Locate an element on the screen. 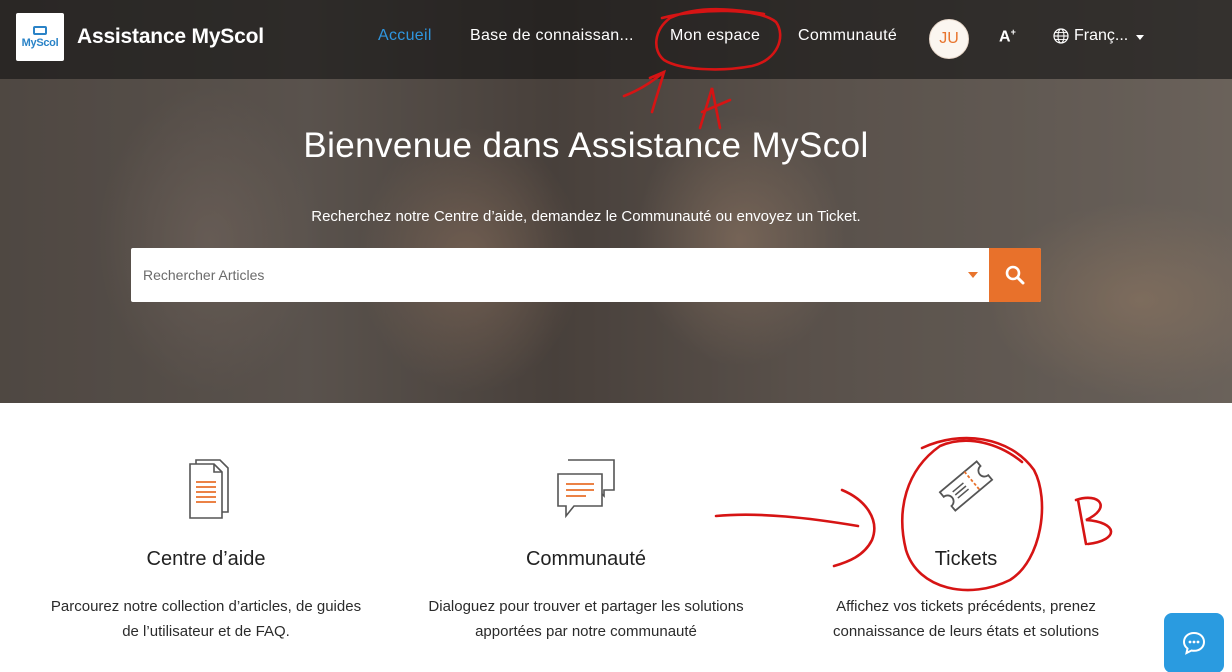  search-bar is located at coordinates (586, 275).